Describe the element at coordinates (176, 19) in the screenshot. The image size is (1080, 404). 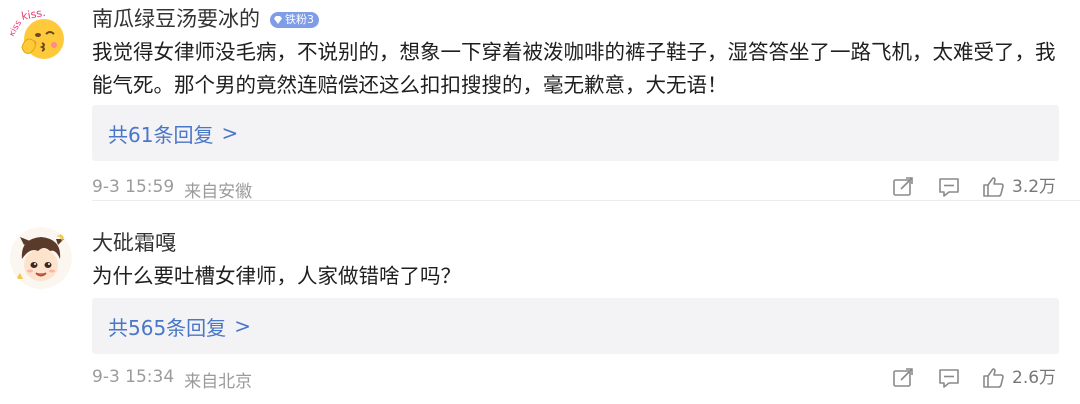
I see `username: 南瓜绿豆汤要冰的` at that location.